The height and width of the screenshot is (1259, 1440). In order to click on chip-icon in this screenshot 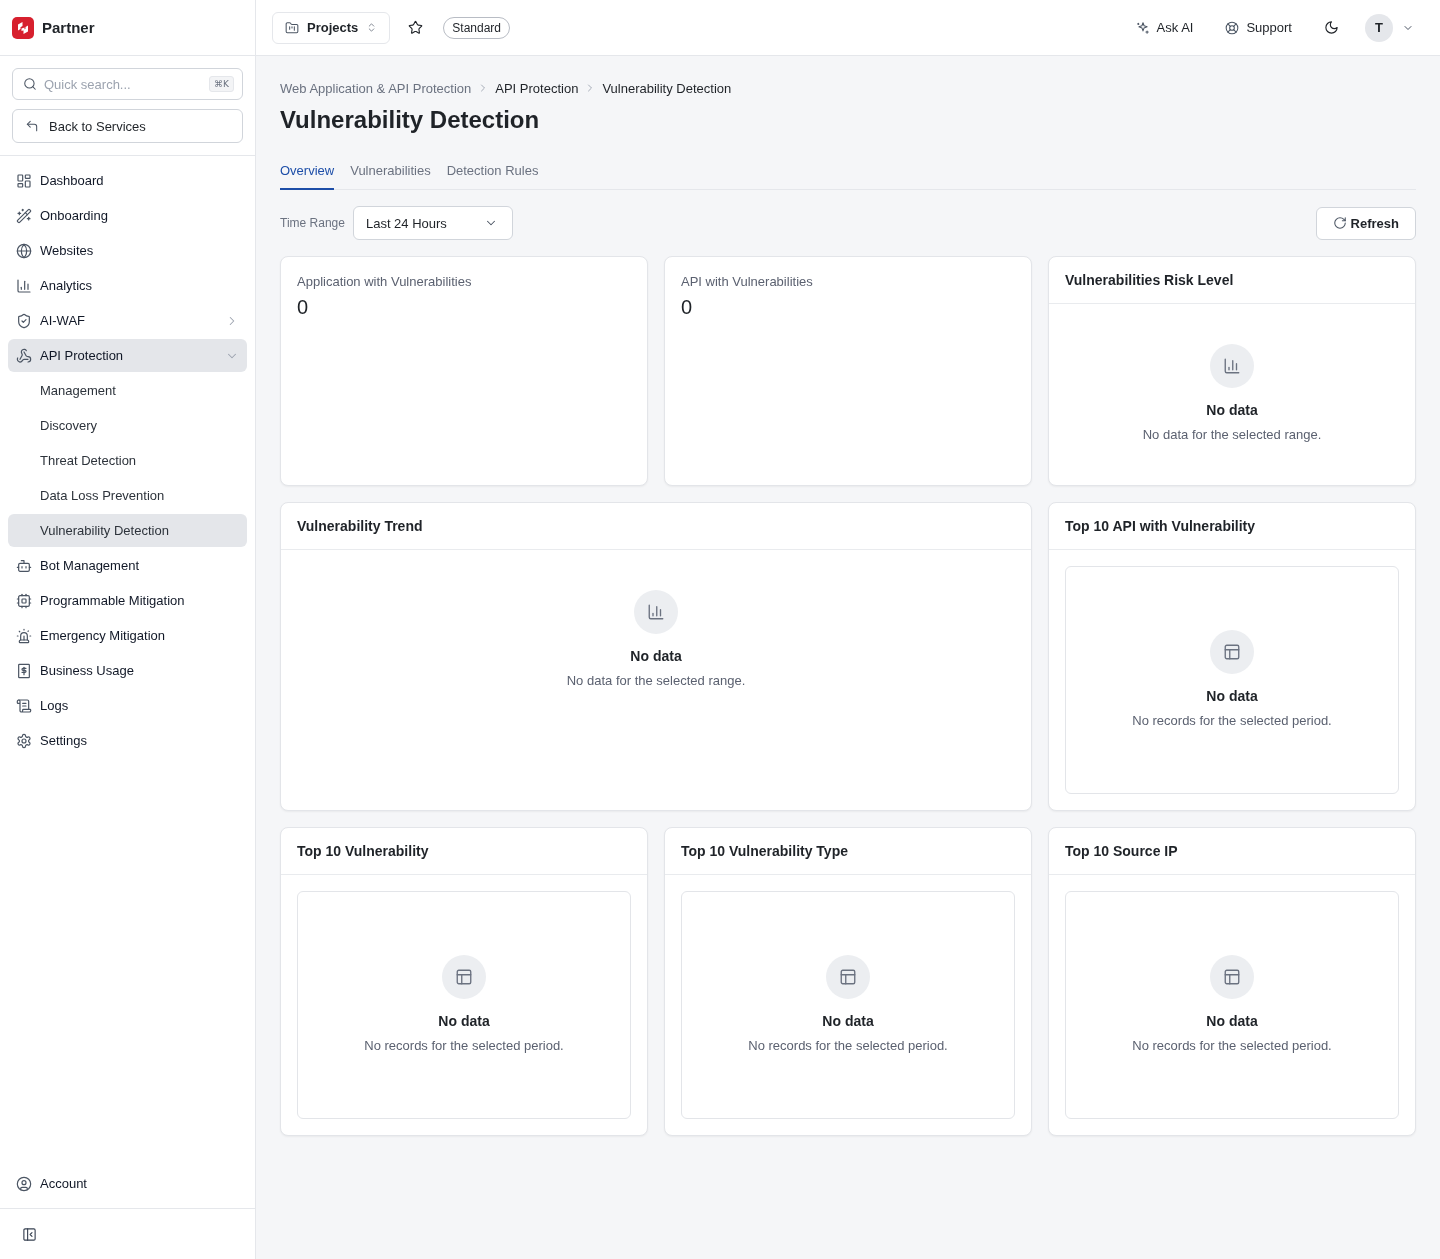, I will do `click(24, 600)`.